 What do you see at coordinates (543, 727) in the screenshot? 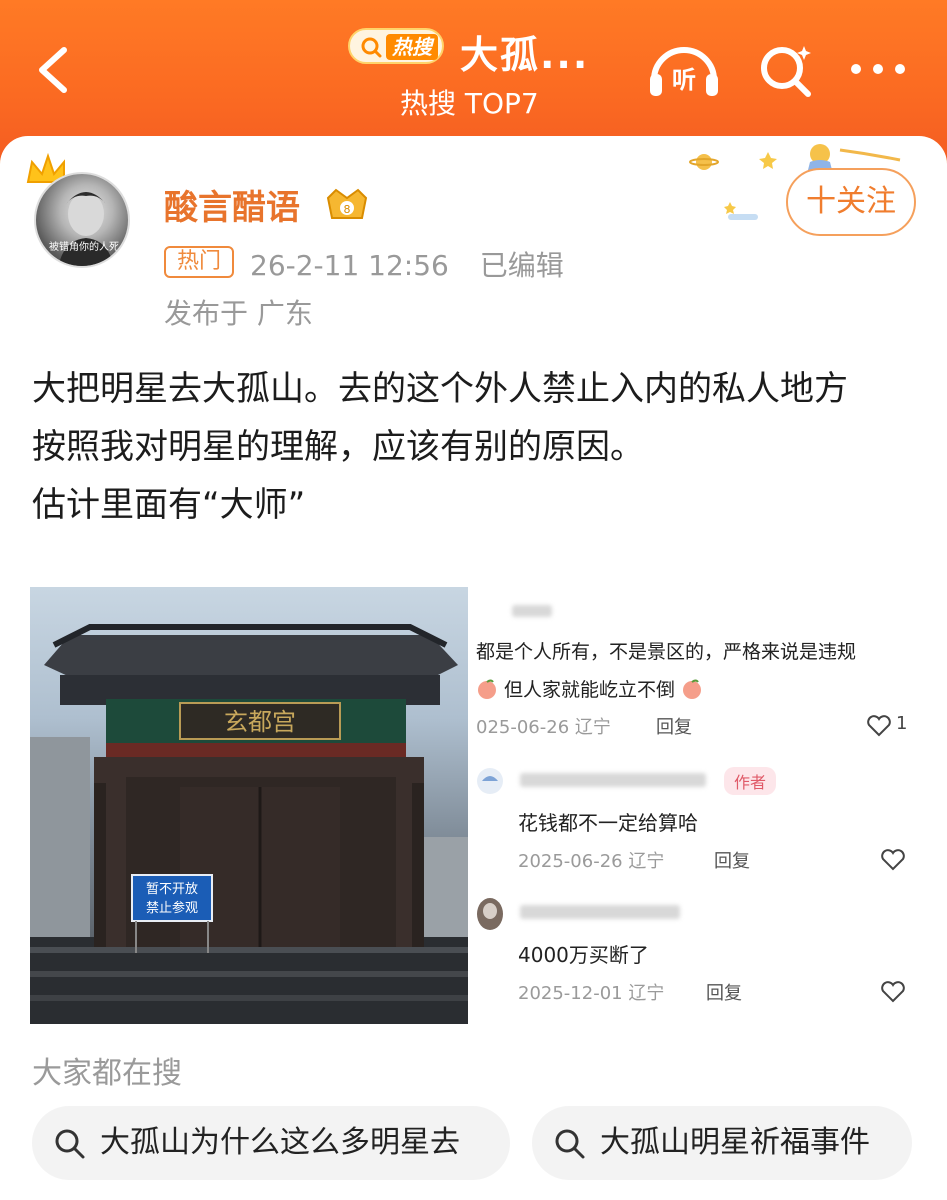
I see `comment-1-date: 025-06-26 辽宁` at bounding box center [543, 727].